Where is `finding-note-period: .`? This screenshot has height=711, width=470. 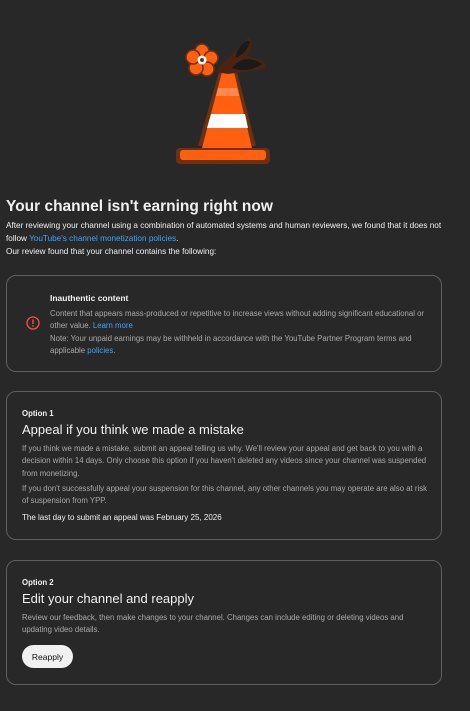
finding-note-period: . is located at coordinates (114, 351).